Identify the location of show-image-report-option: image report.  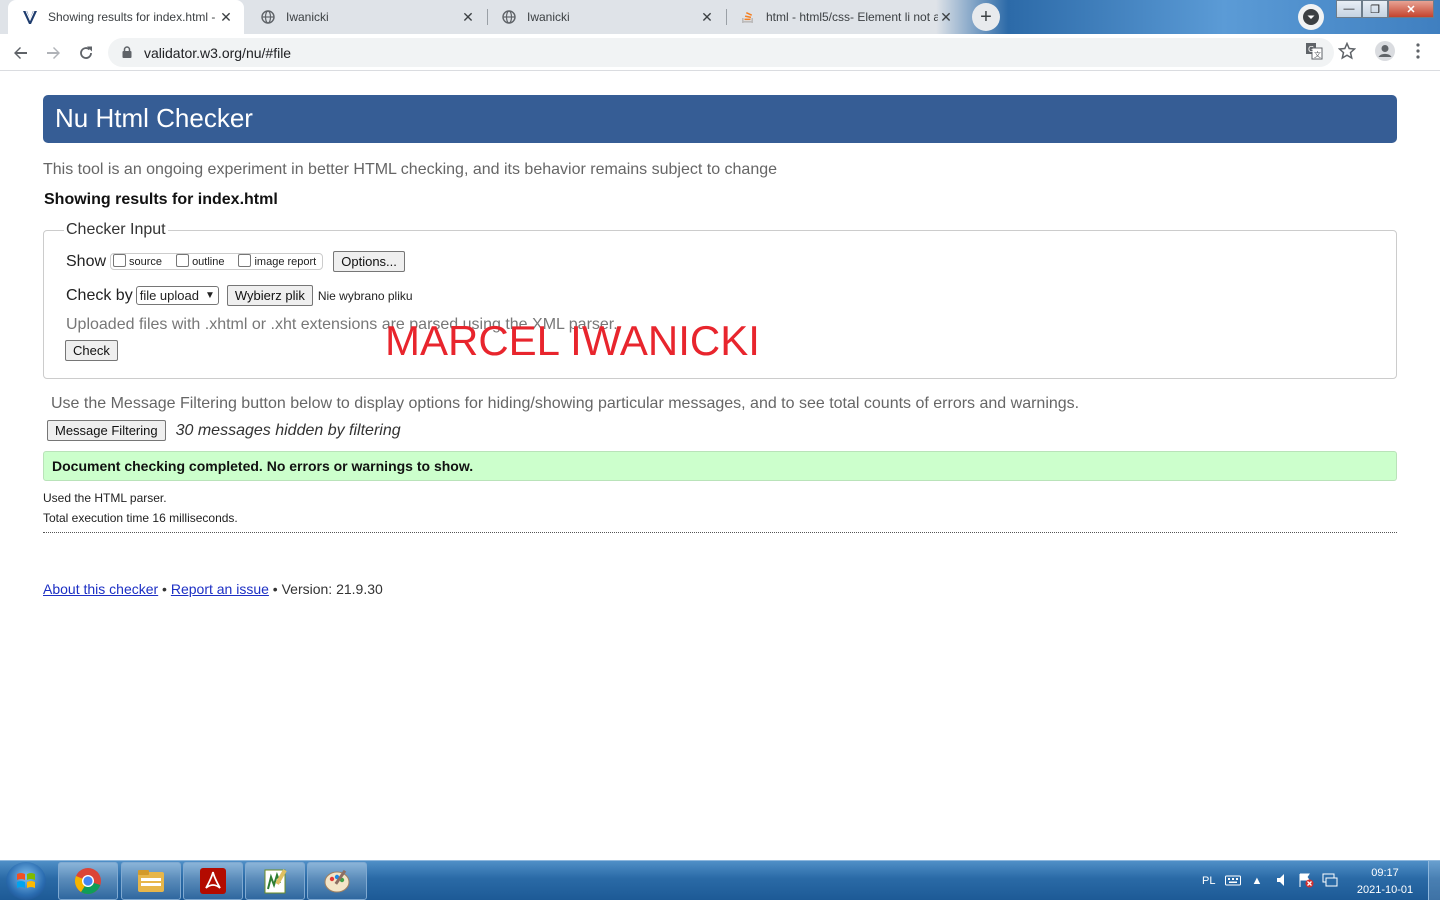
(277, 261).